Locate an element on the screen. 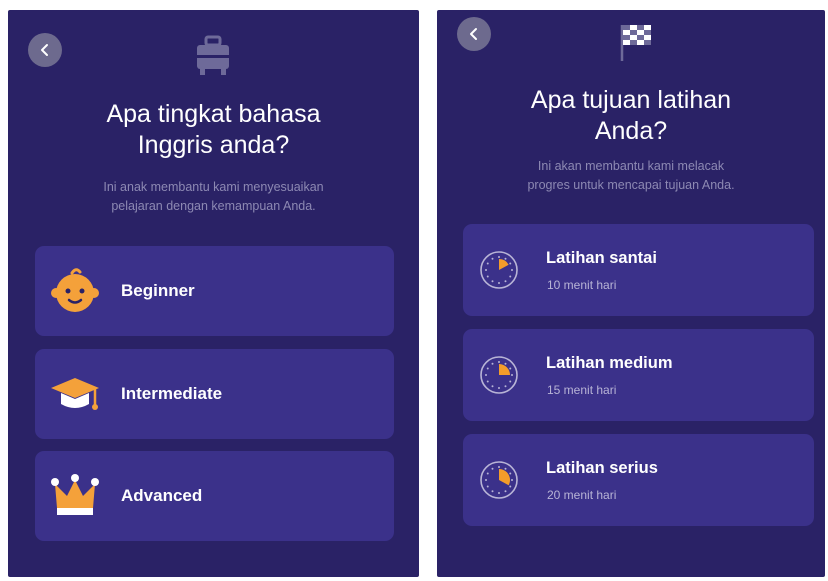  option-label: Latihan santai is located at coordinates (601, 258).